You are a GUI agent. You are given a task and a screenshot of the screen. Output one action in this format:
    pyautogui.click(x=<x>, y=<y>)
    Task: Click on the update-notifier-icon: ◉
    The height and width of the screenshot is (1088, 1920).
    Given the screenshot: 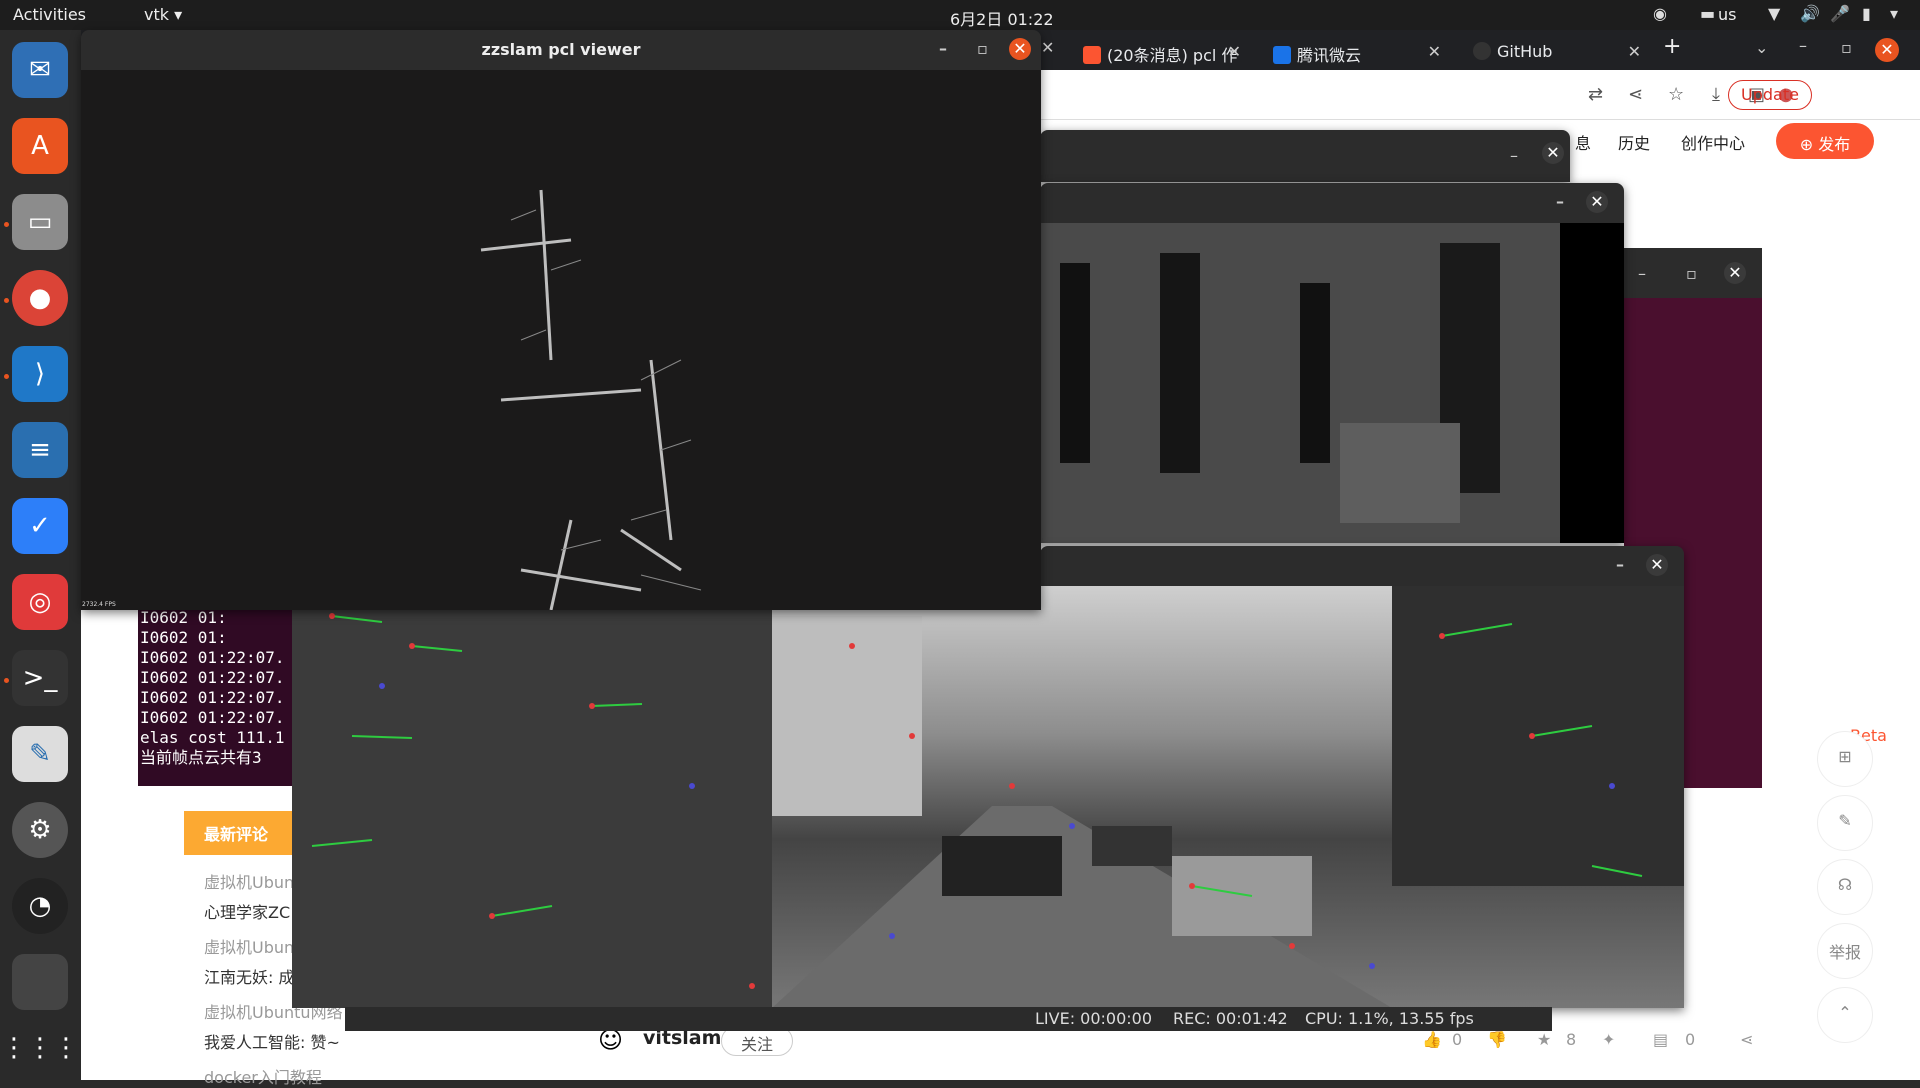 What is the action you would take?
    pyautogui.click(x=1660, y=13)
    